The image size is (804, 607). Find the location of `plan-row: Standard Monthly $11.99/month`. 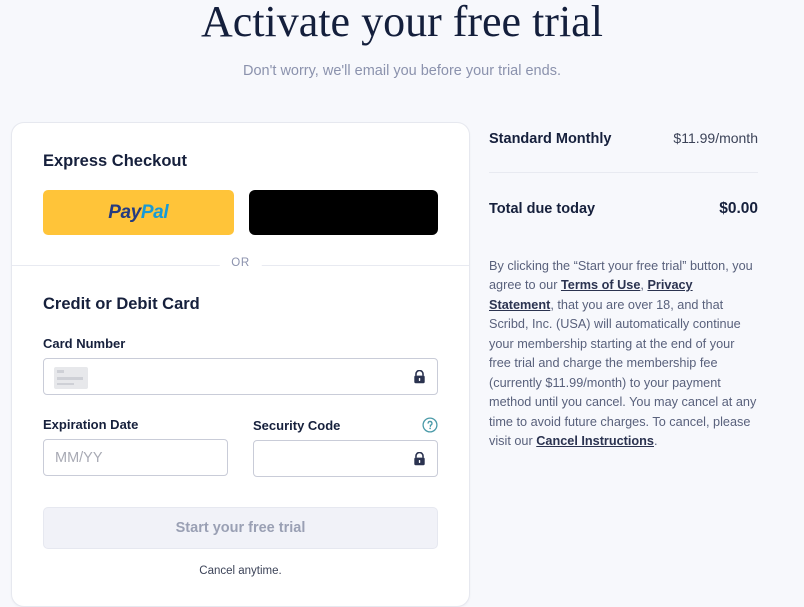

plan-row: Standard Monthly $11.99/month is located at coordinates (623, 138).